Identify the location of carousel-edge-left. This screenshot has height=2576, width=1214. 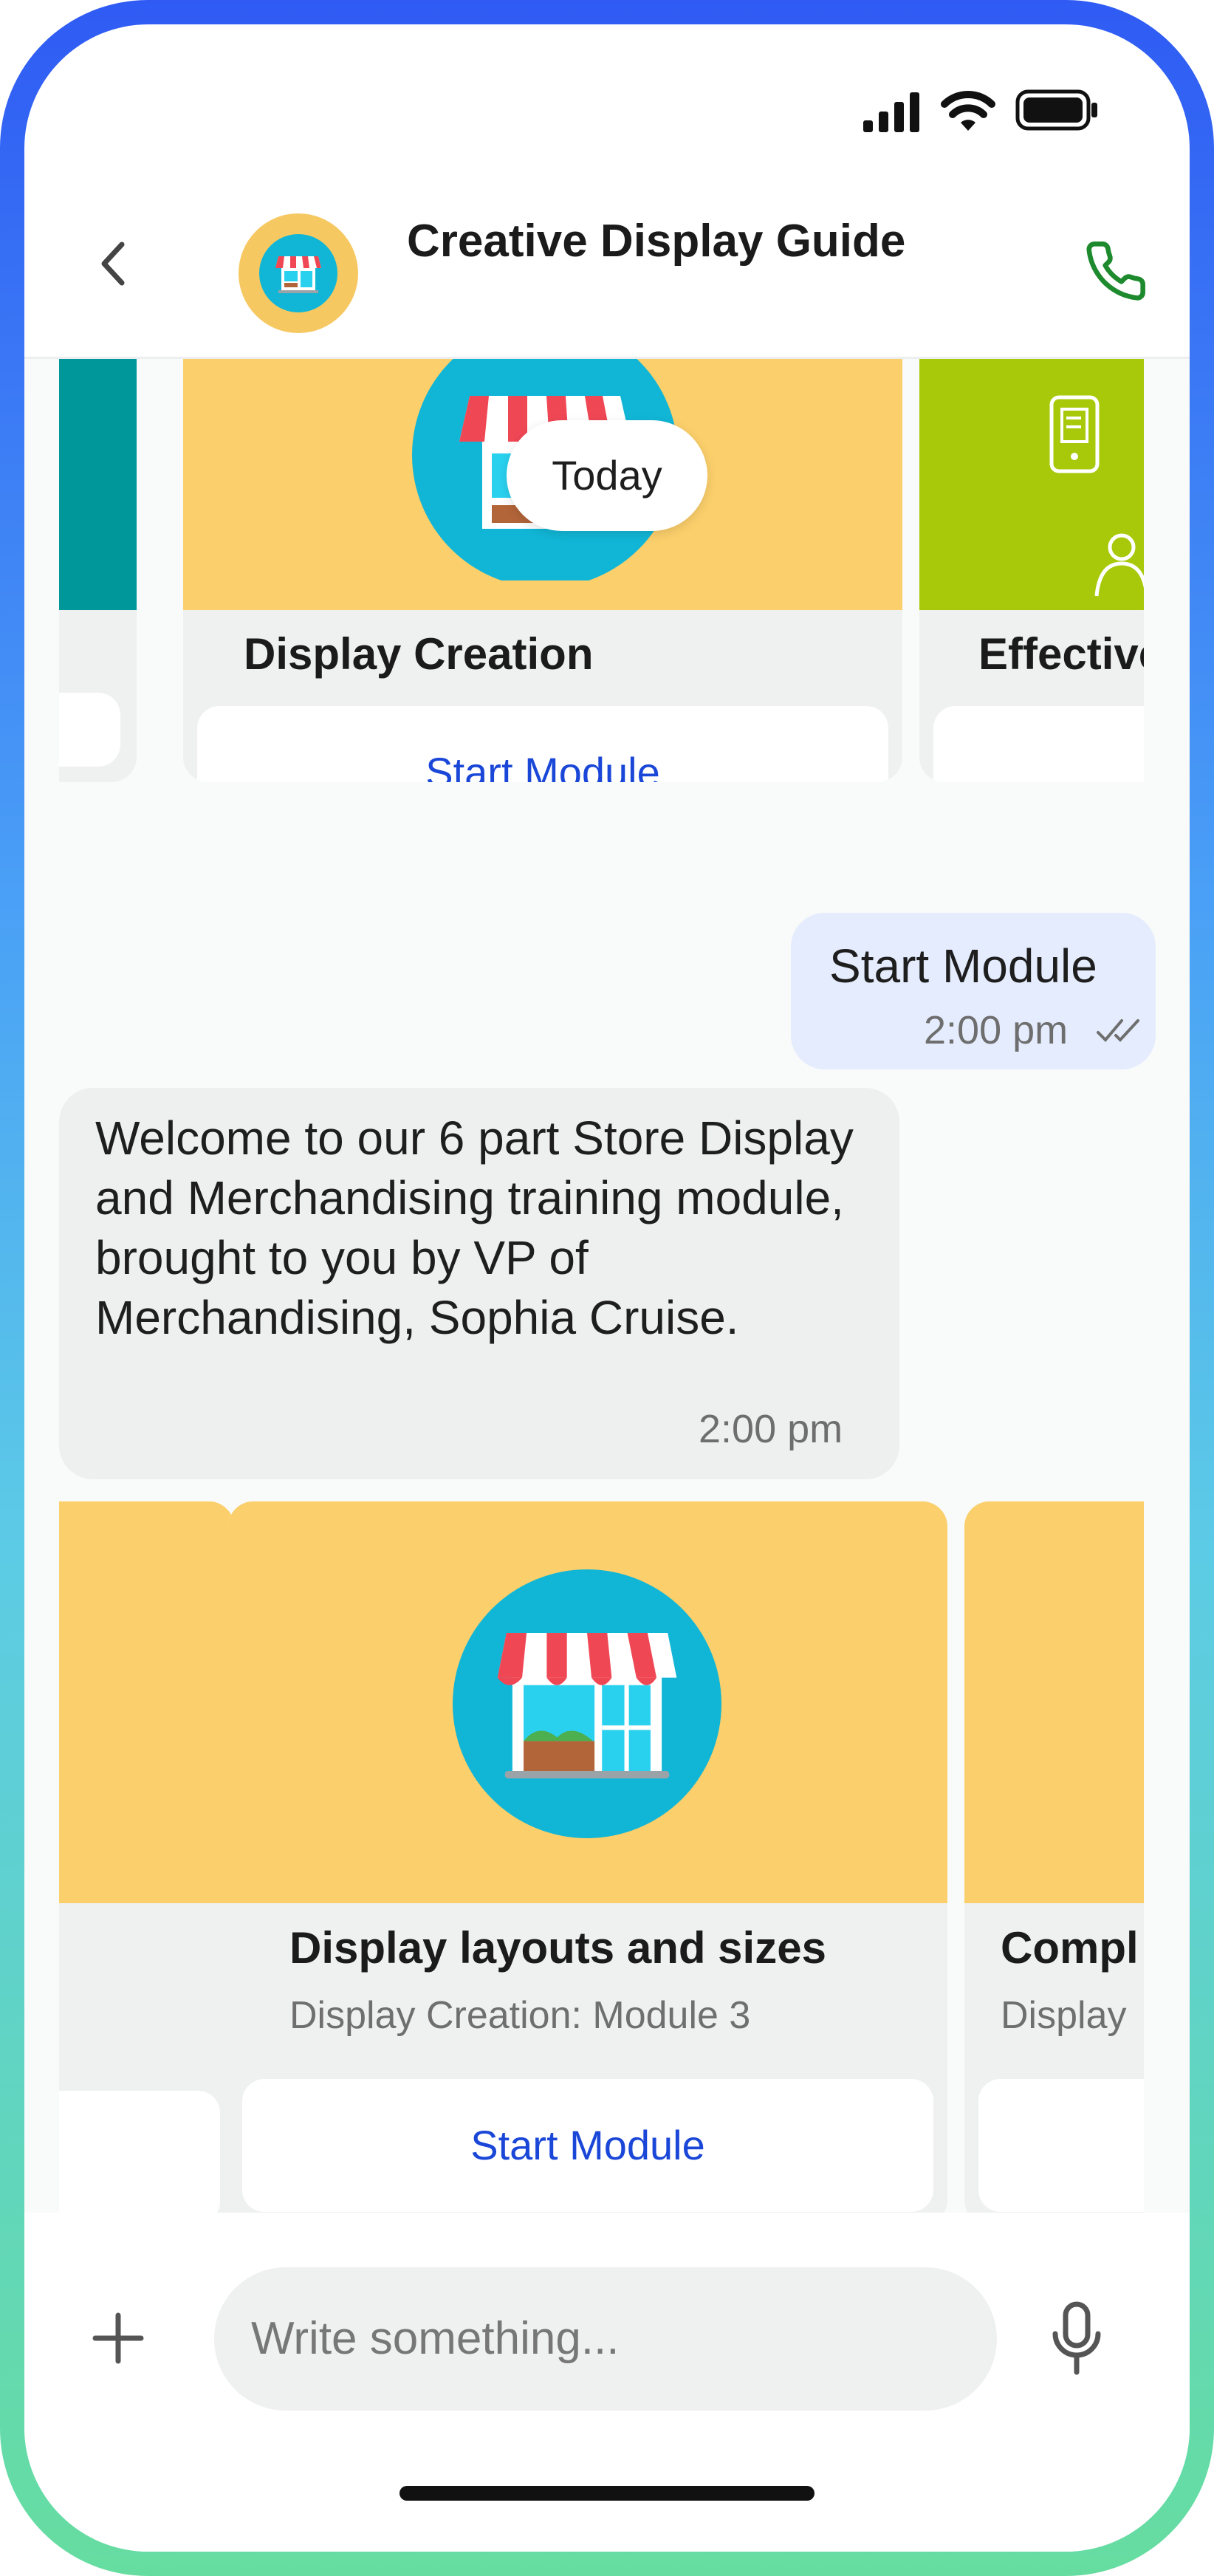
(41, 1286).